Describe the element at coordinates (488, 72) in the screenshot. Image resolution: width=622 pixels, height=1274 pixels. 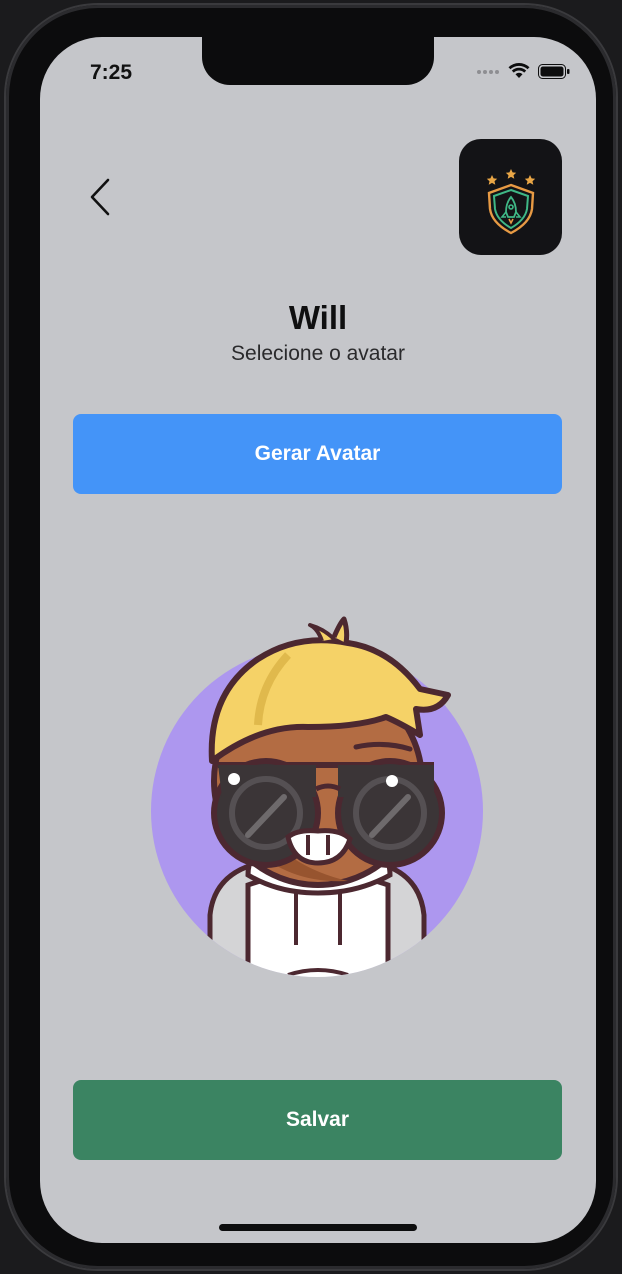
I see `signal-dots-icon` at that location.